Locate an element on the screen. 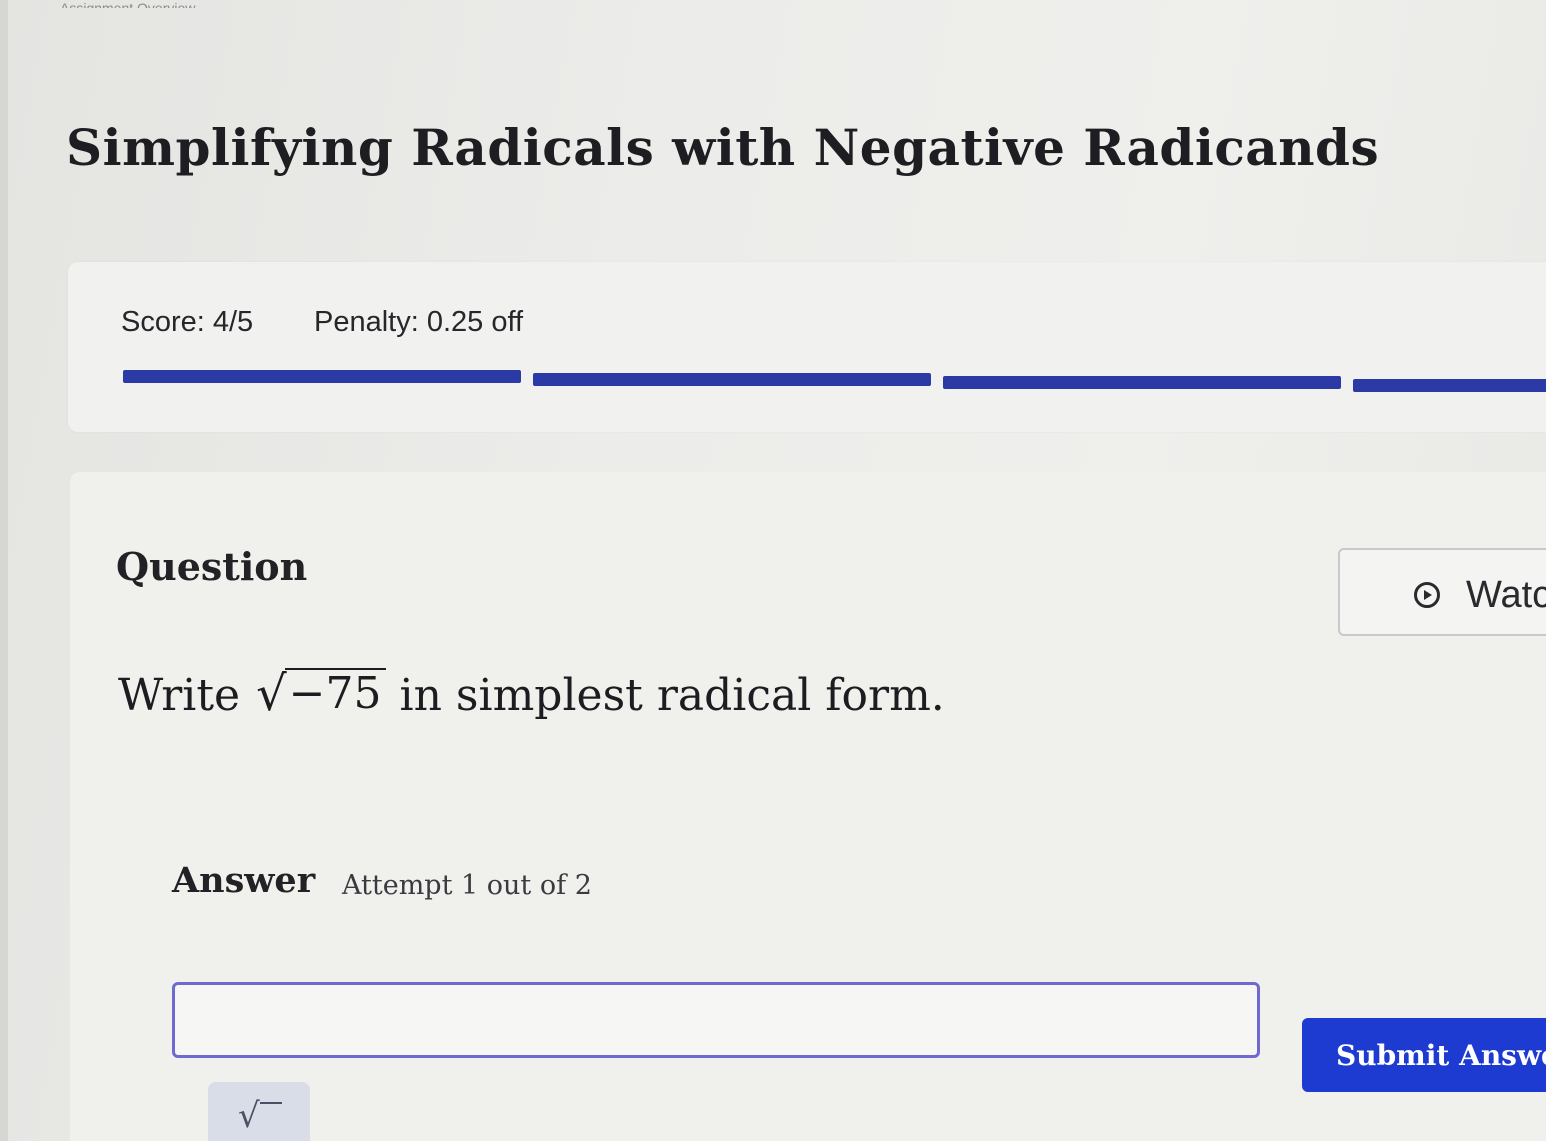 Image resolution: width=1546 pixels, height=1141 pixels. progress-bar is located at coordinates (834, 381).